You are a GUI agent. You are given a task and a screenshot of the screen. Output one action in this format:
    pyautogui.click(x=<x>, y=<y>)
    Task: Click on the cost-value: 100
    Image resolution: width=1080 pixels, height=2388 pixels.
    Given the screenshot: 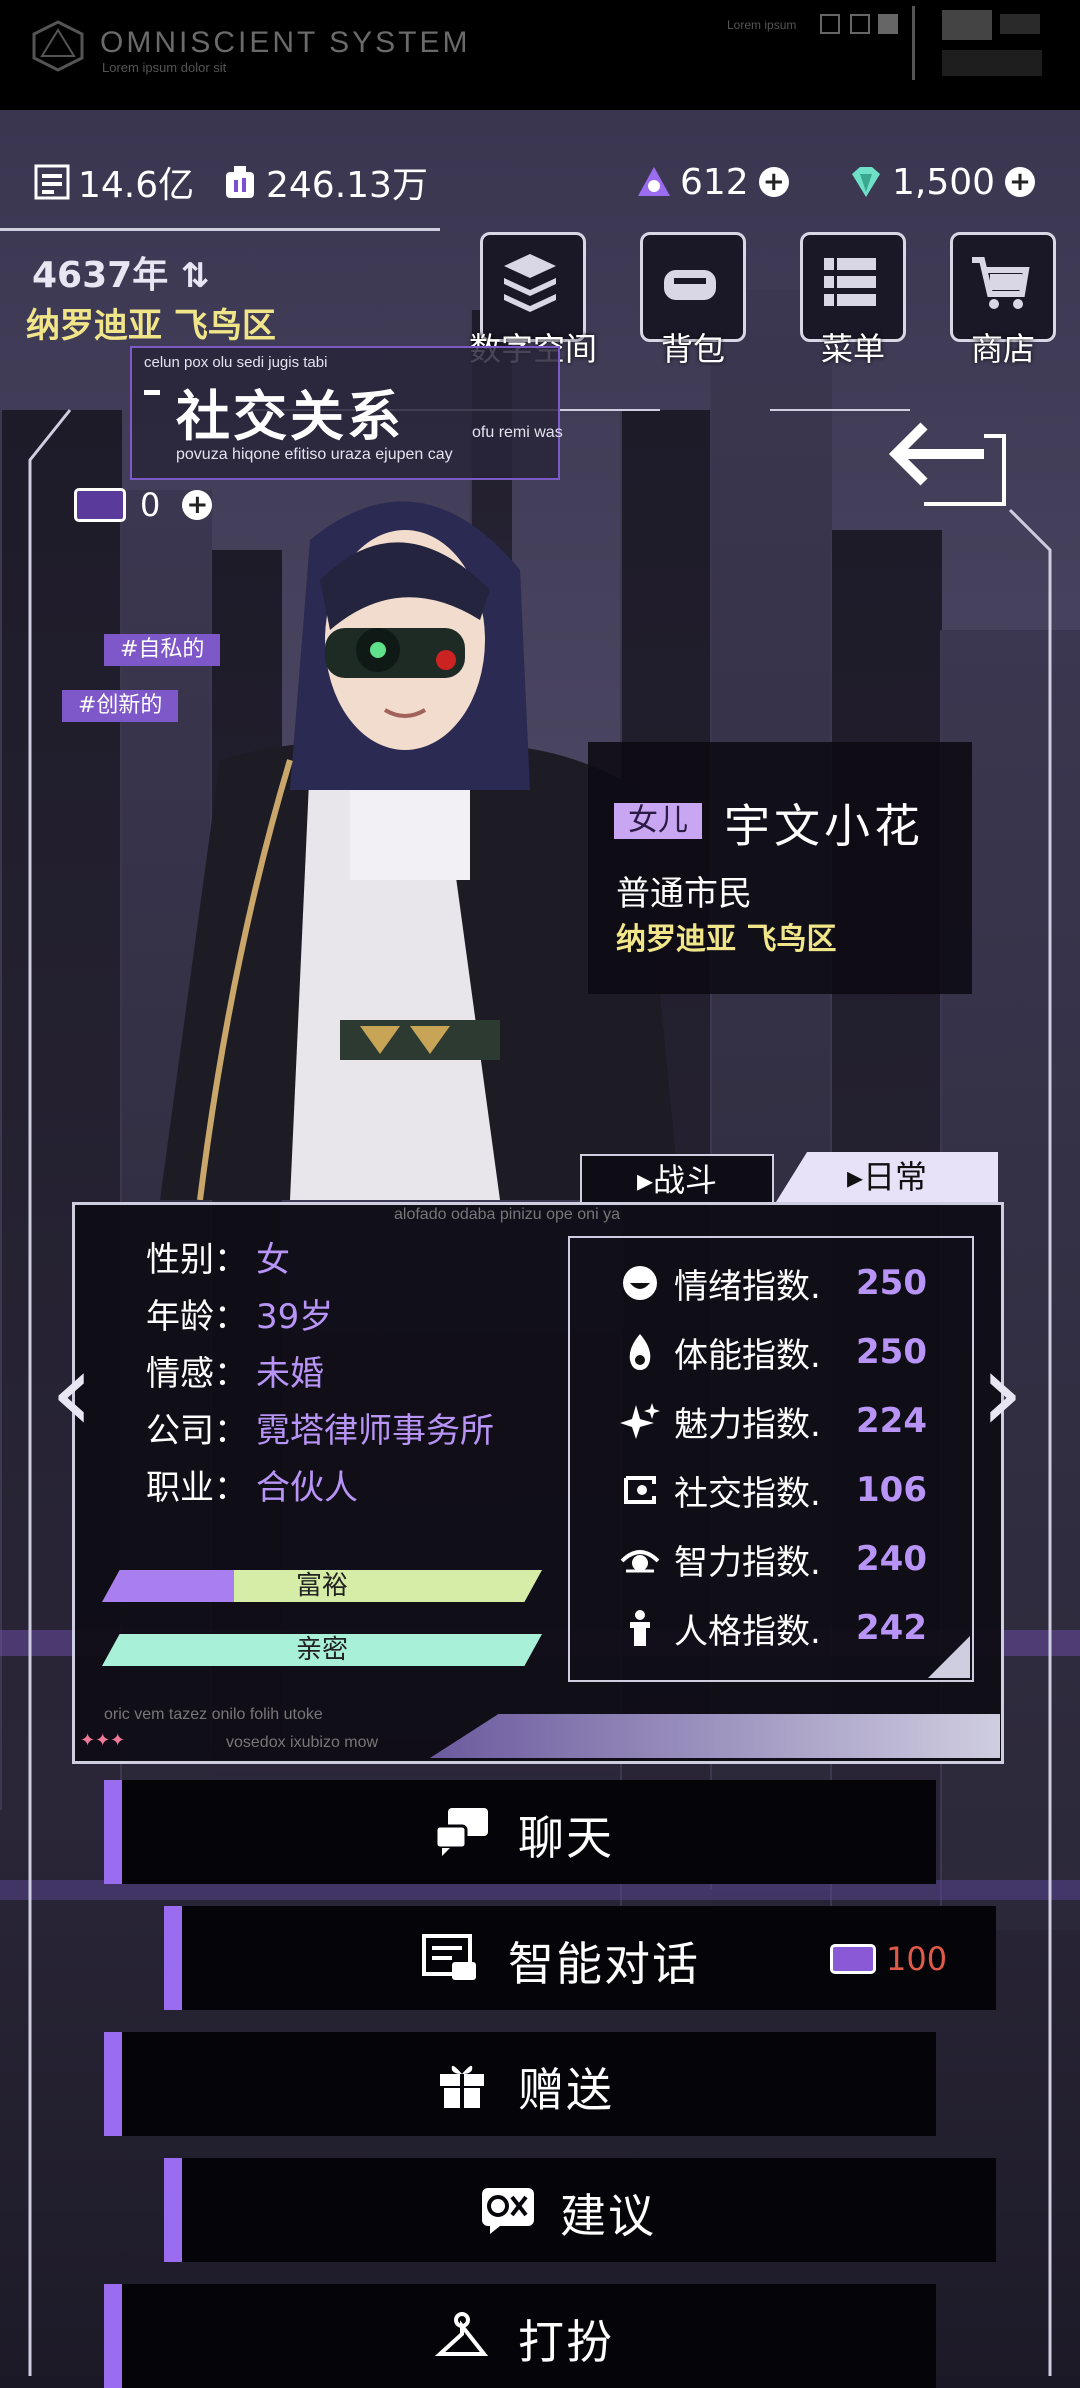 What is the action you would take?
    pyautogui.click(x=917, y=1959)
    